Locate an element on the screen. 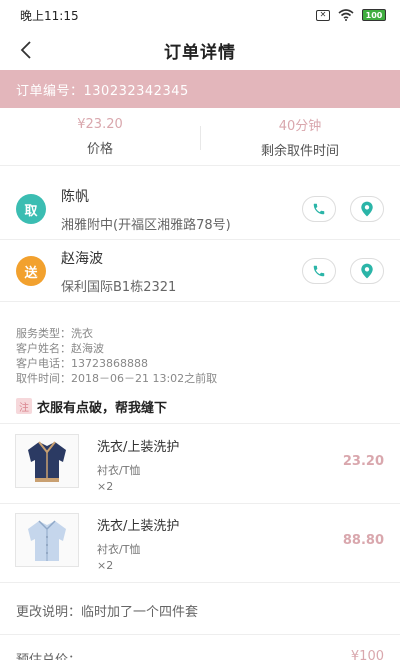 The image size is (400, 660). battery-icon: 100 is located at coordinates (374, 15).